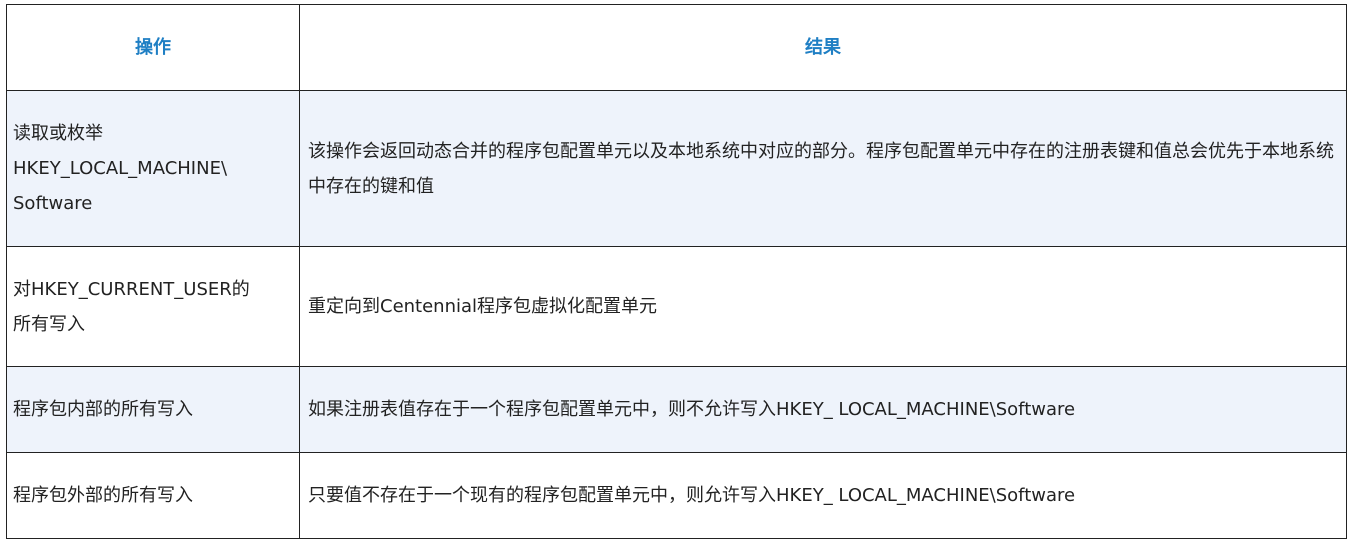 This screenshot has width=1351, height=543. I want to click on operation-cell: 对HKEY_CURRENT_USER的 所有写入, so click(153, 306).